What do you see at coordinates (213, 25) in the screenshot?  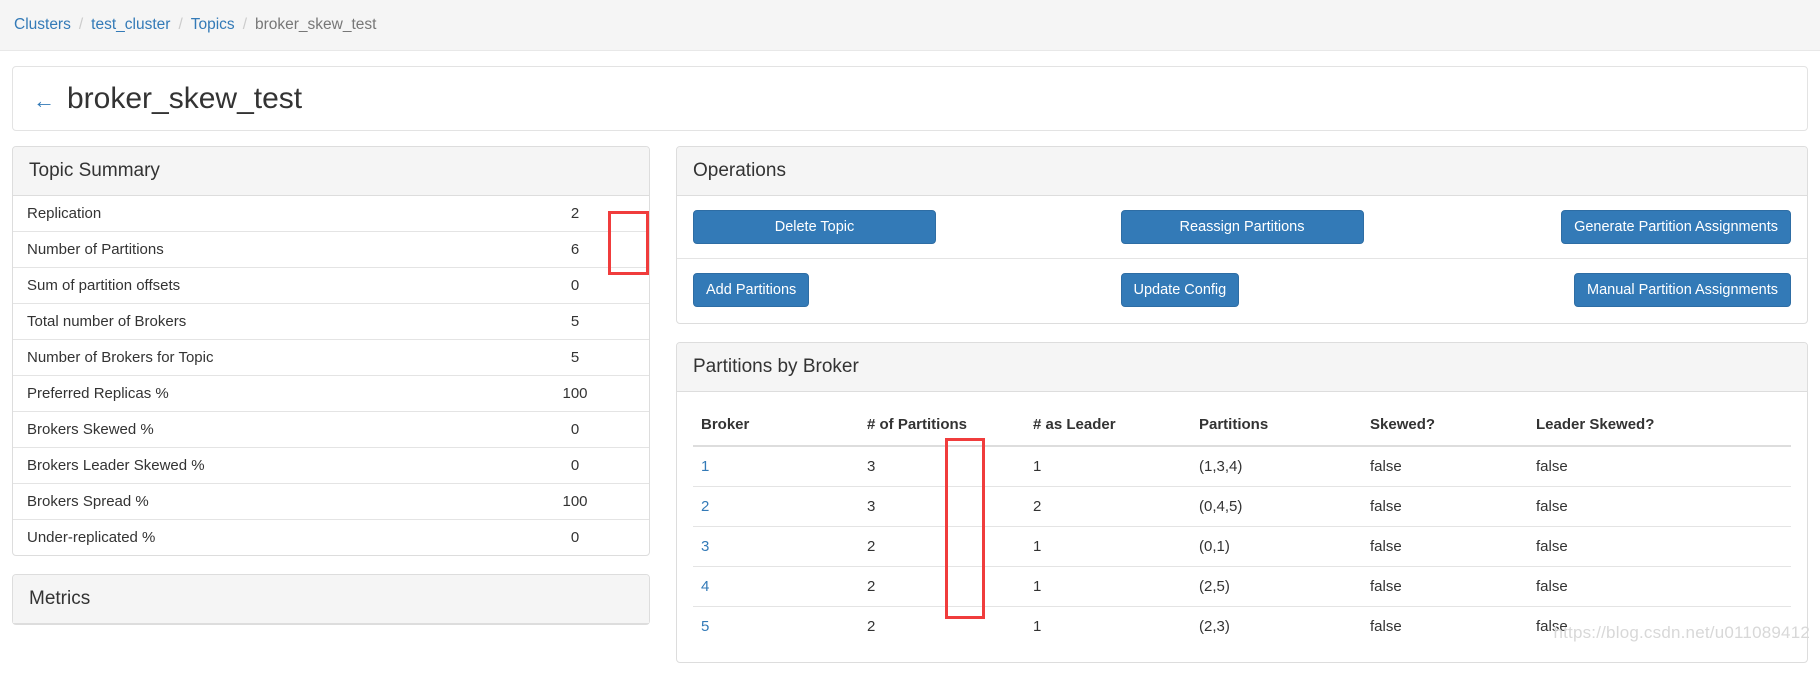 I see `breadcrumb-item-topics: Topics` at bounding box center [213, 25].